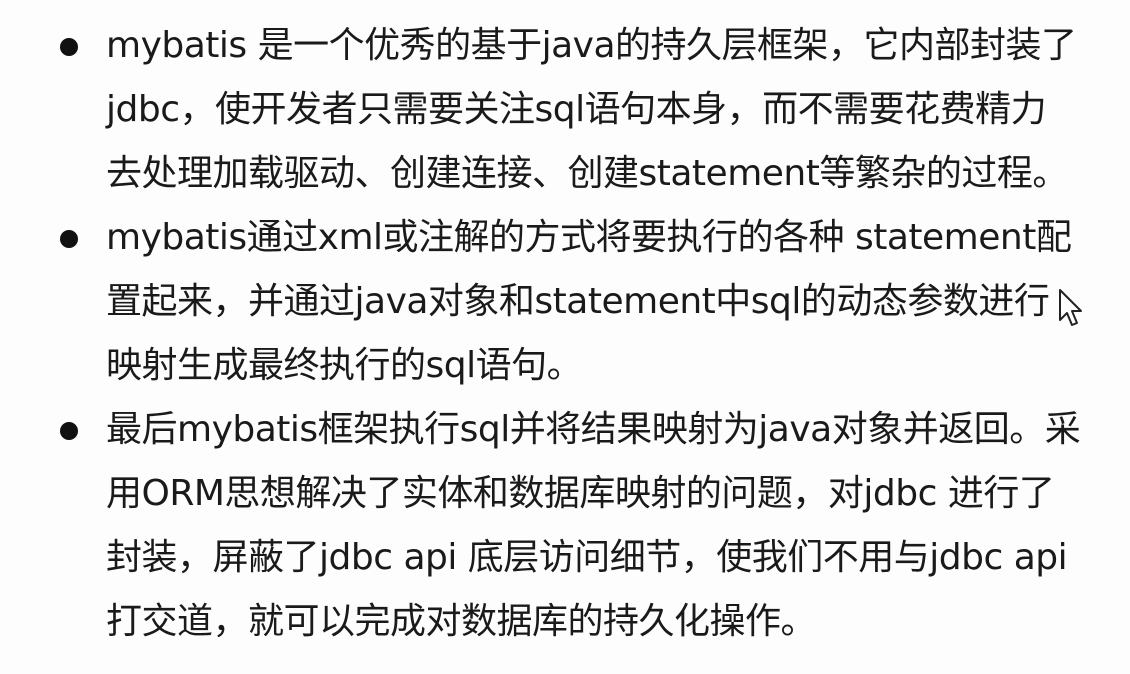 Image resolution: width=1130 pixels, height=674 pixels. I want to click on bullet-text-line: 置起来，并通过java对象和statement中sql的动态参数进行, so click(578, 301).